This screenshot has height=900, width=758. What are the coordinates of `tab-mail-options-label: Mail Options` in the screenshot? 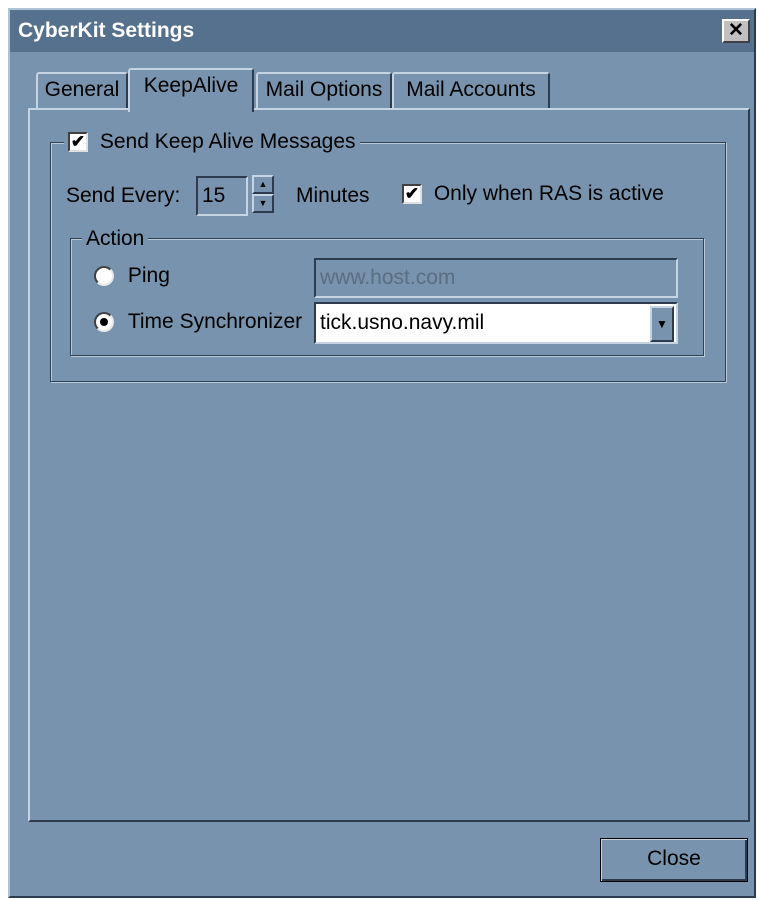 It's located at (324, 89).